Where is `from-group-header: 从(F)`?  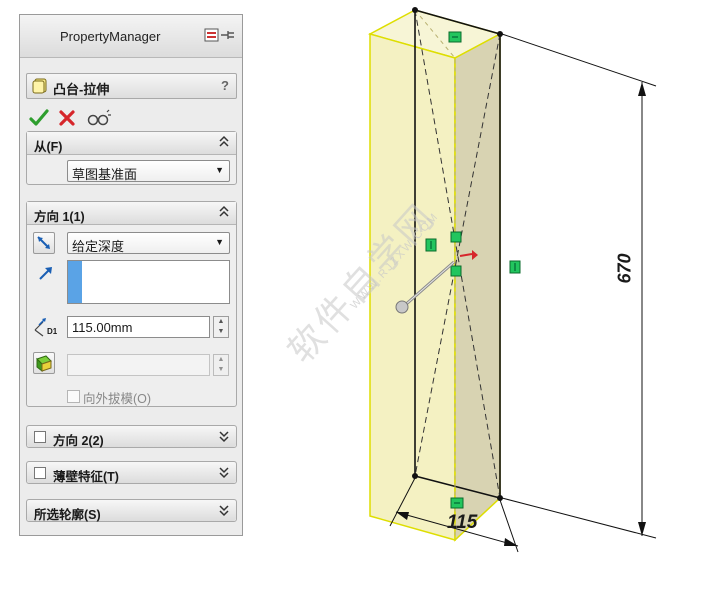 from-group-header: 从(F) is located at coordinates (131, 143).